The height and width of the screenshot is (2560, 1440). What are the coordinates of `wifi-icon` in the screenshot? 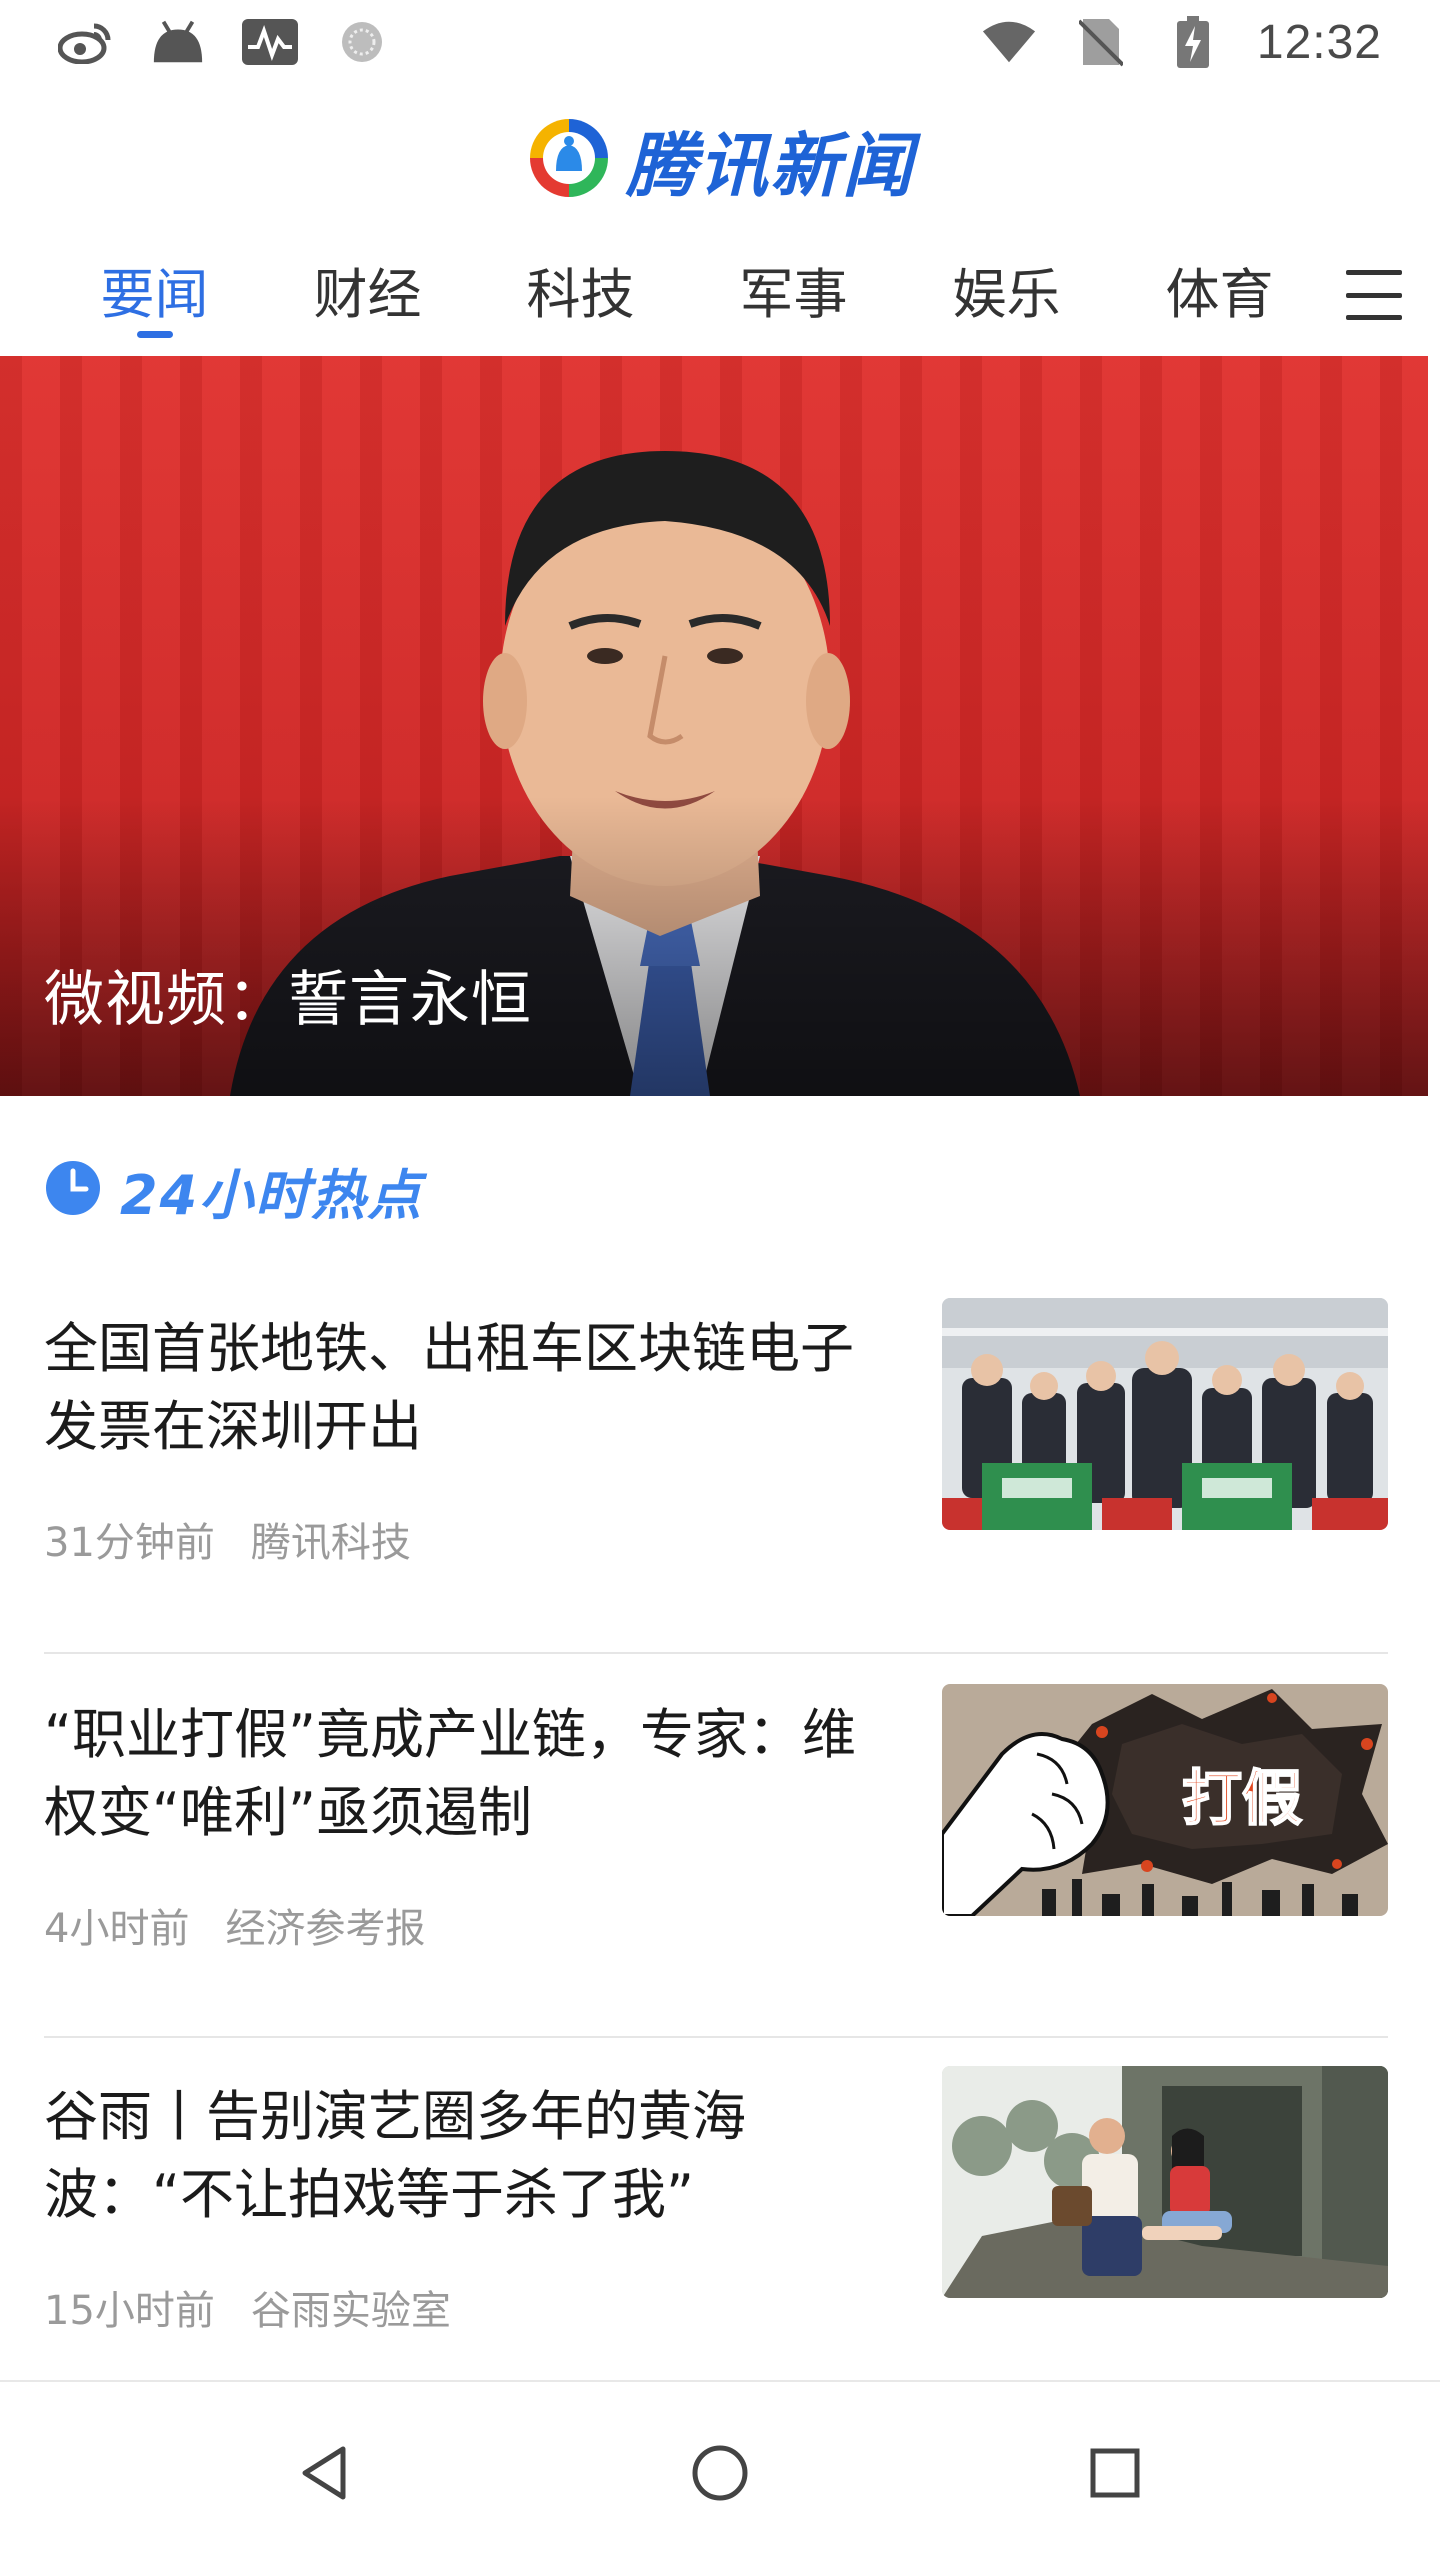 It's located at (1009, 42).